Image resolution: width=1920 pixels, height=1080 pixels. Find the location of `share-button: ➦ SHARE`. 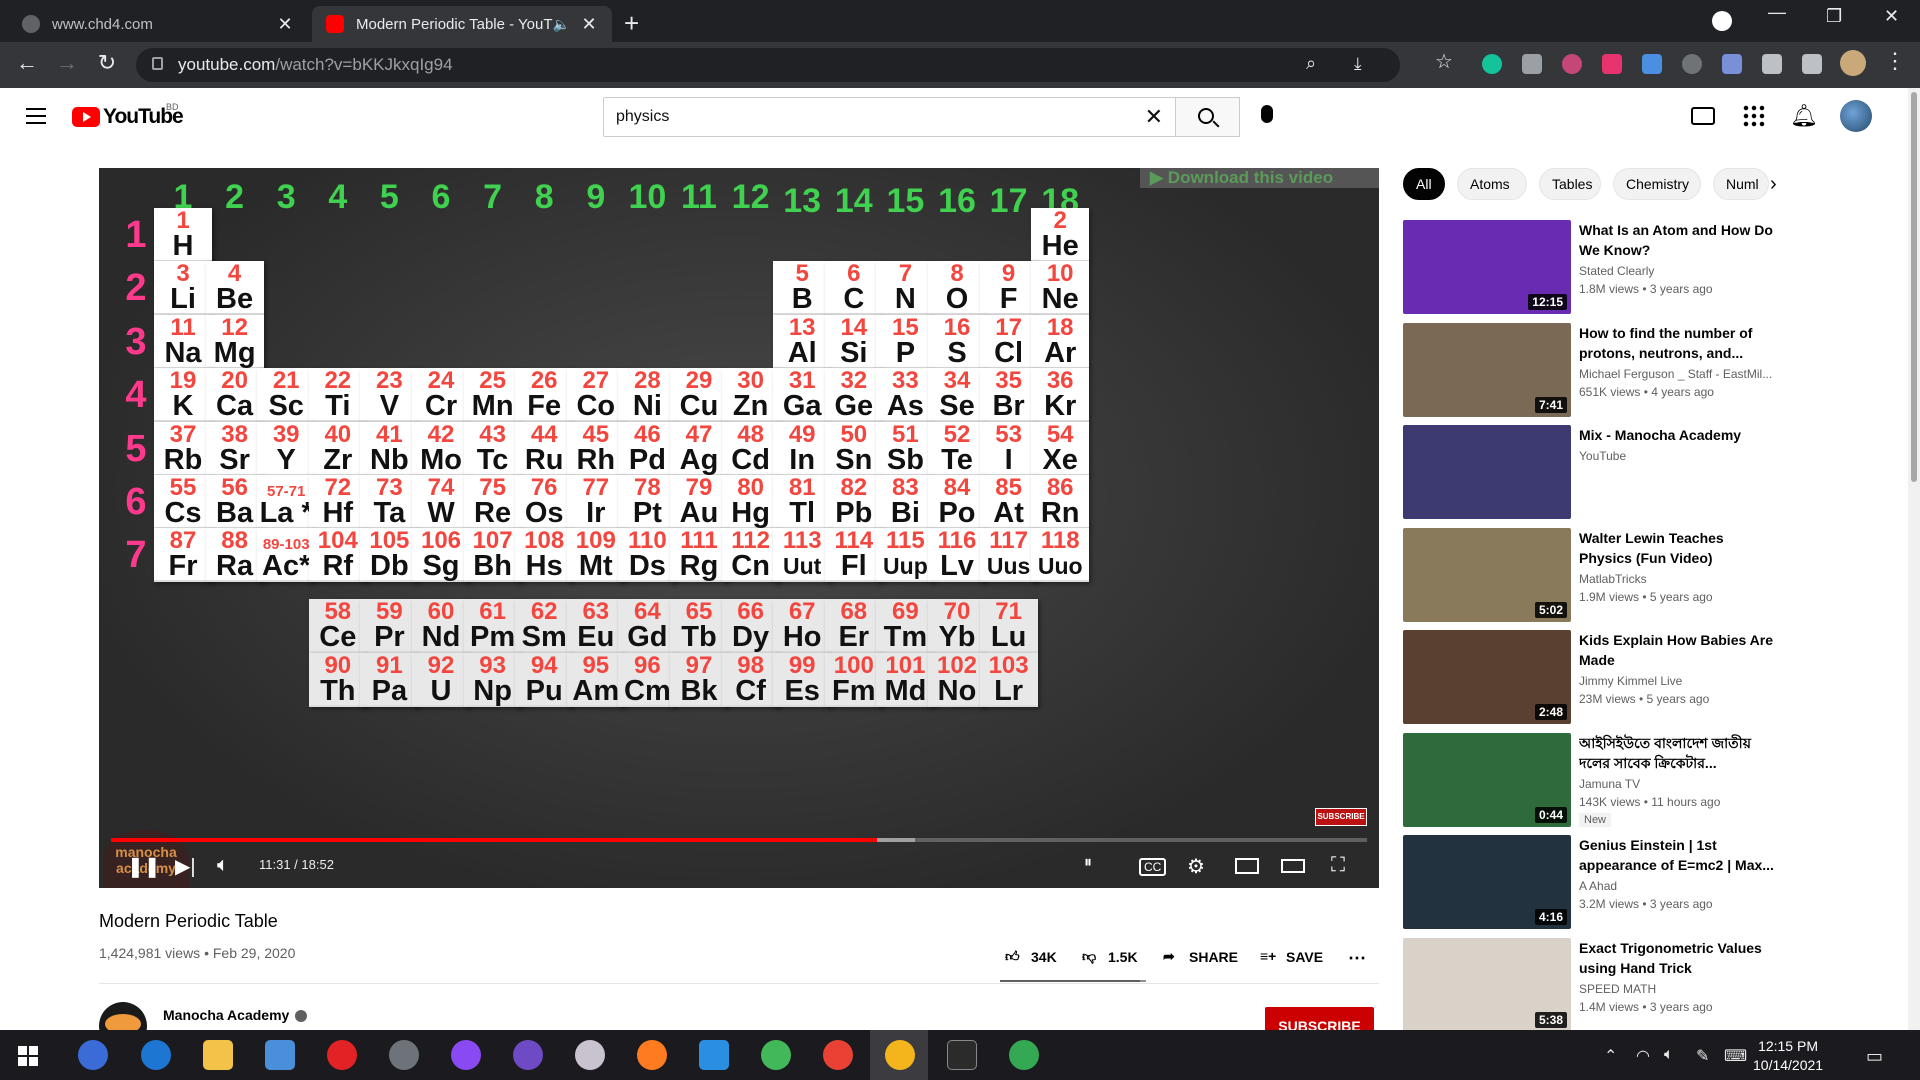

share-button: ➦ SHARE is located at coordinates (1200, 957).